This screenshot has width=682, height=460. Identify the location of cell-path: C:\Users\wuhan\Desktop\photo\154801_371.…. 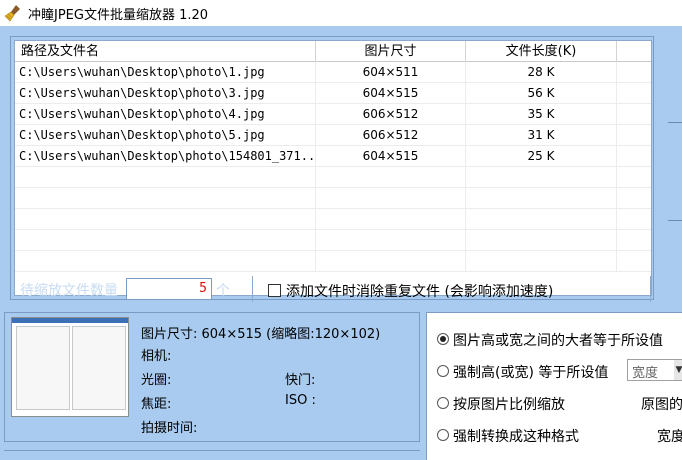
(165, 156).